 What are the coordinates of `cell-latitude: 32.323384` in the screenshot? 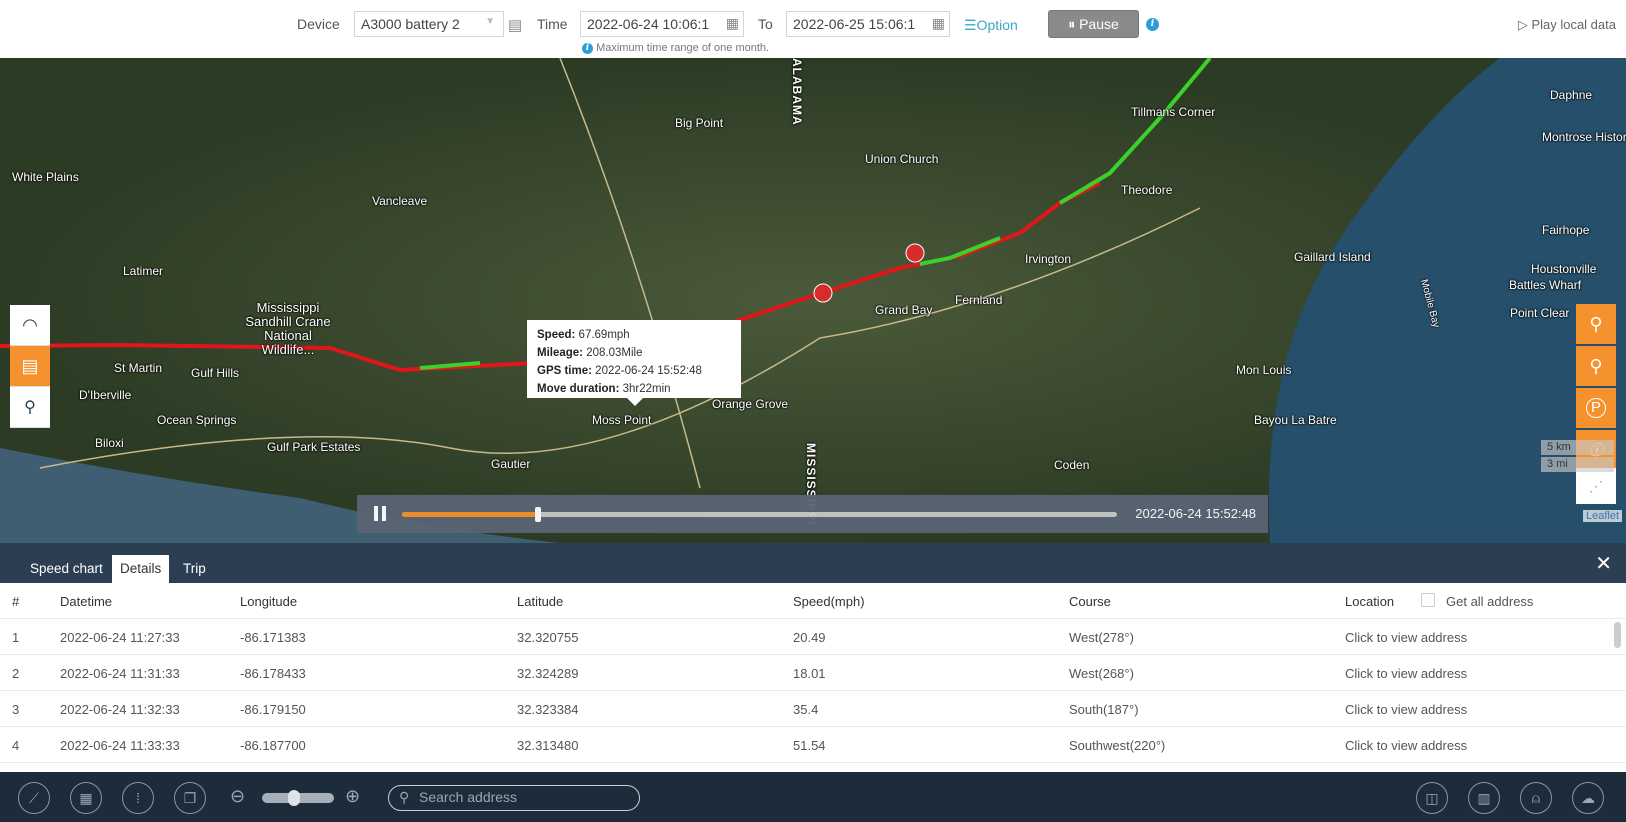 It's located at (548, 709).